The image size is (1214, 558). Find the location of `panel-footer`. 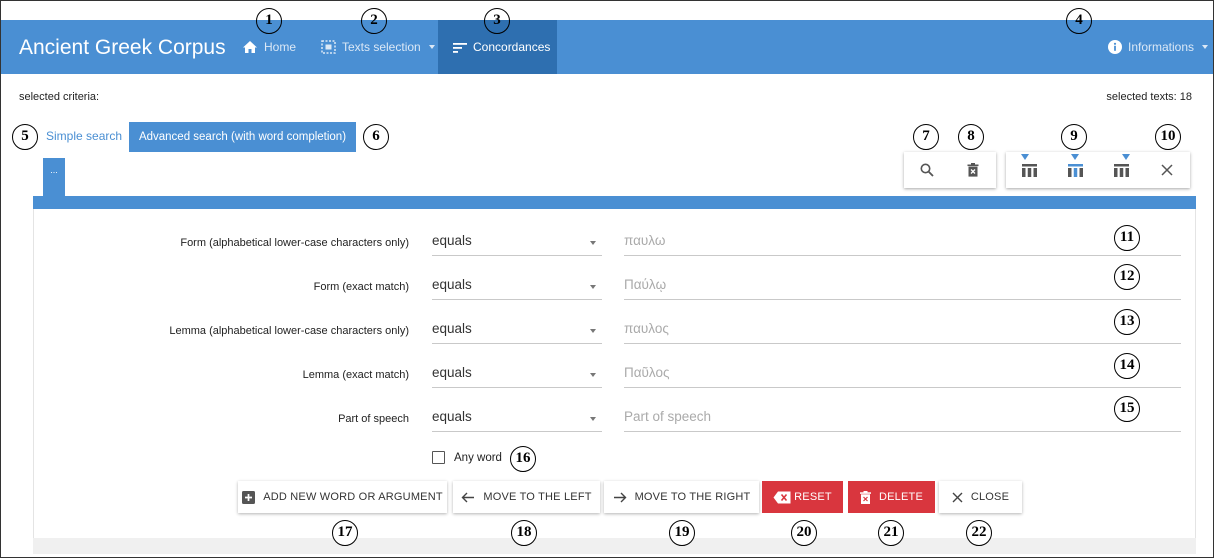

panel-footer is located at coordinates (614, 546).